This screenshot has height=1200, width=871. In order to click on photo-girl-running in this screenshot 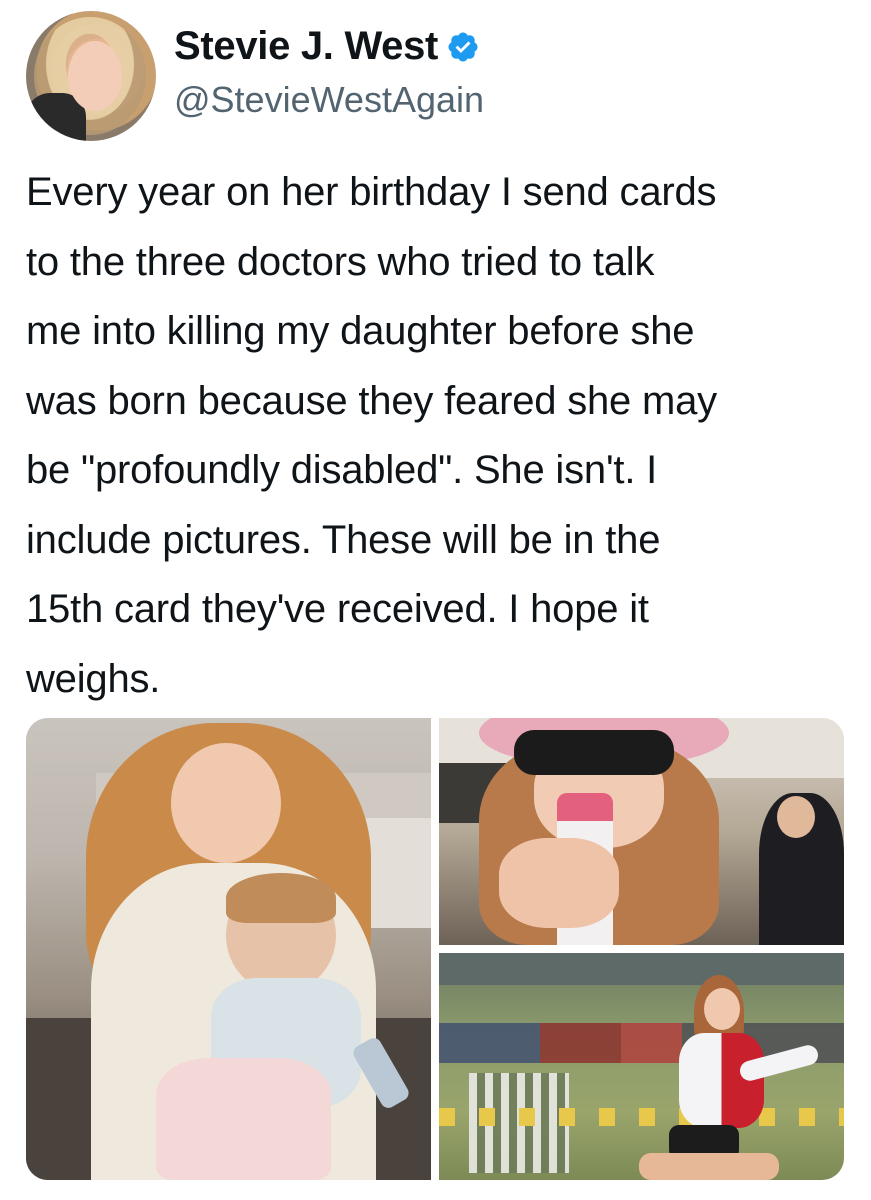, I will do `click(641, 1066)`.